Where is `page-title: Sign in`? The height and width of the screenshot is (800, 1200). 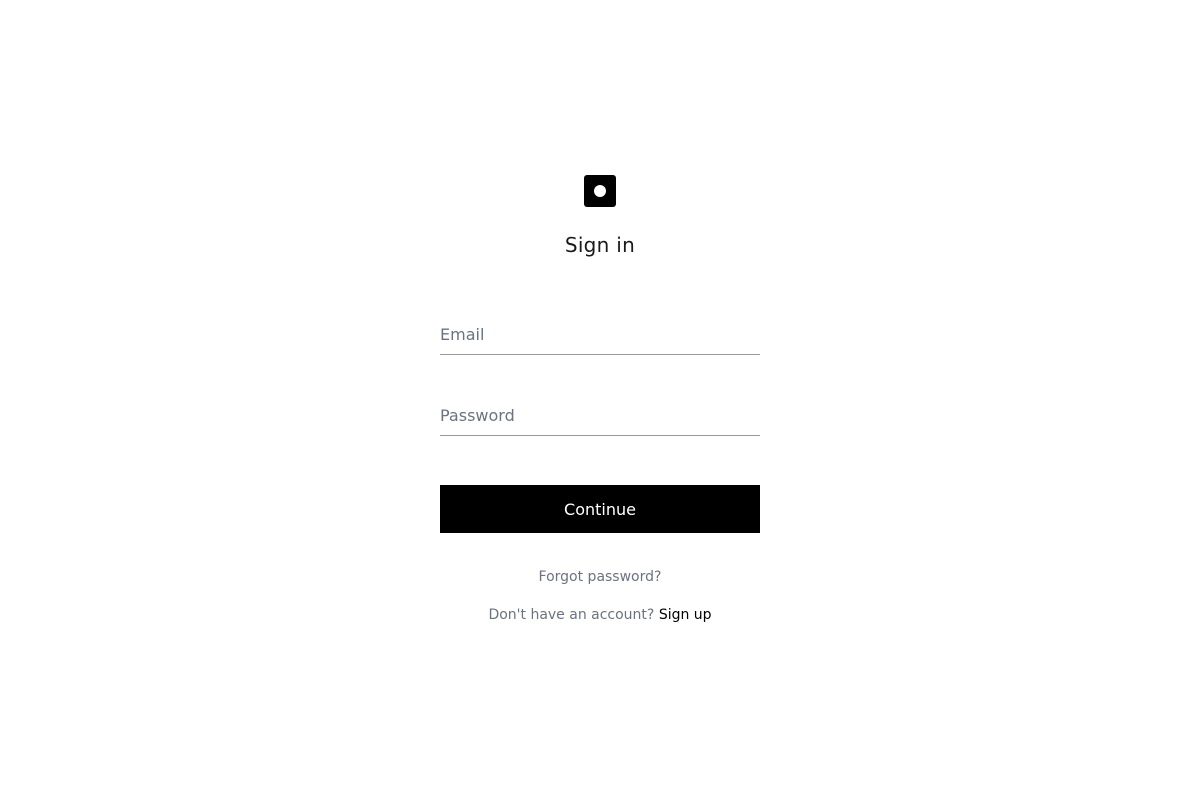 page-title: Sign in is located at coordinates (600, 245).